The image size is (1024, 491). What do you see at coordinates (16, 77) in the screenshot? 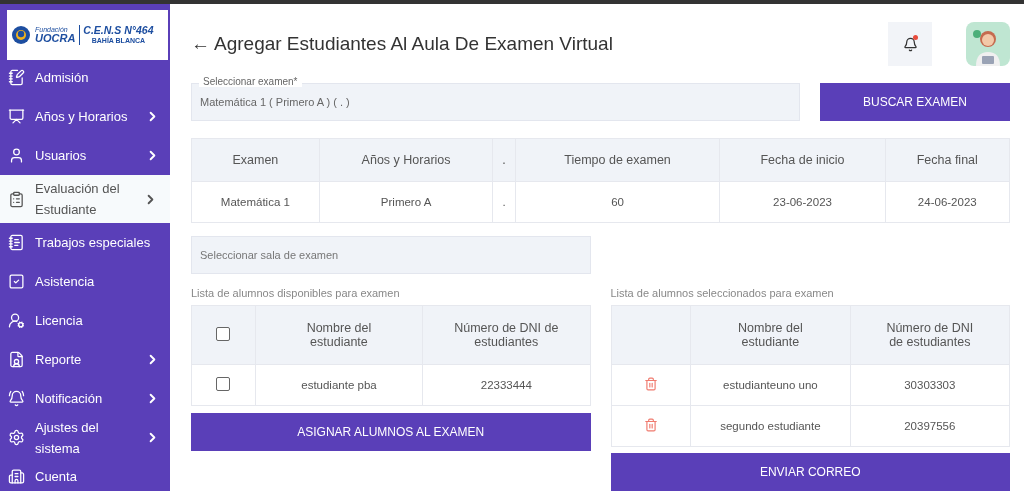
I see `notebook-pen-icon` at bounding box center [16, 77].